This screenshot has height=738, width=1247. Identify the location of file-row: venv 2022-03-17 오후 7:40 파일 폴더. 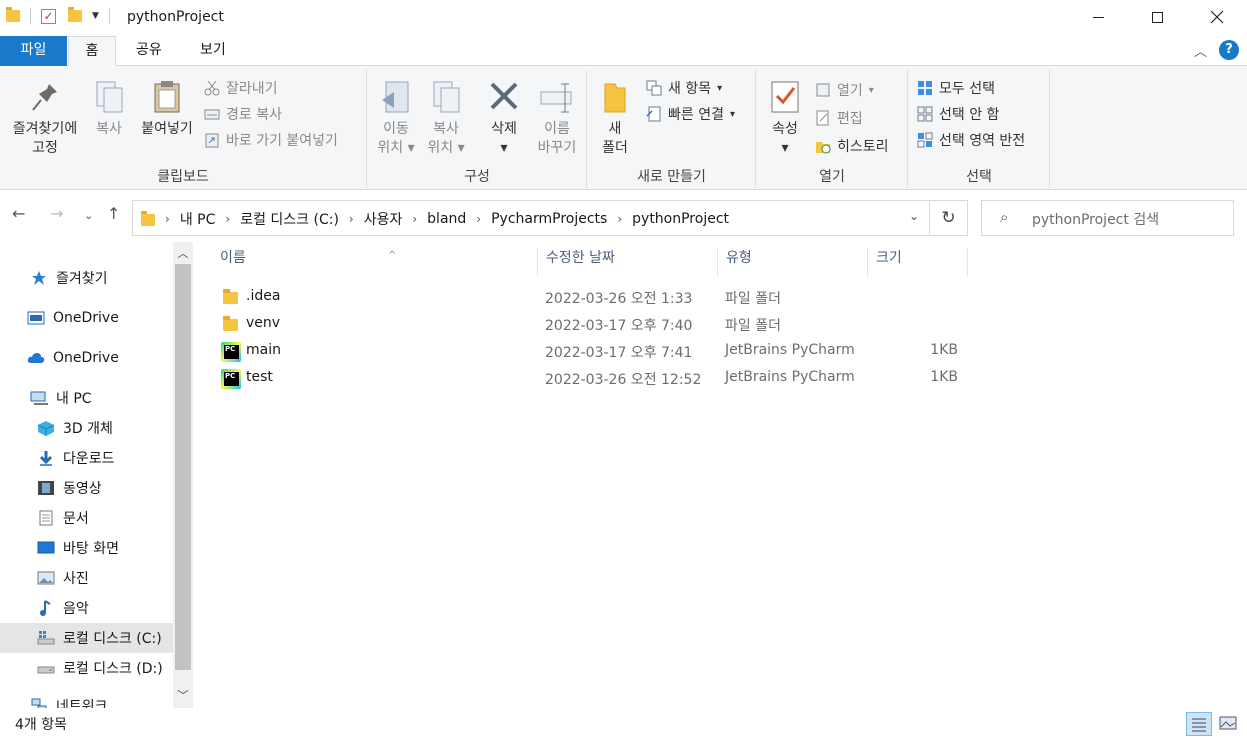
(591, 324).